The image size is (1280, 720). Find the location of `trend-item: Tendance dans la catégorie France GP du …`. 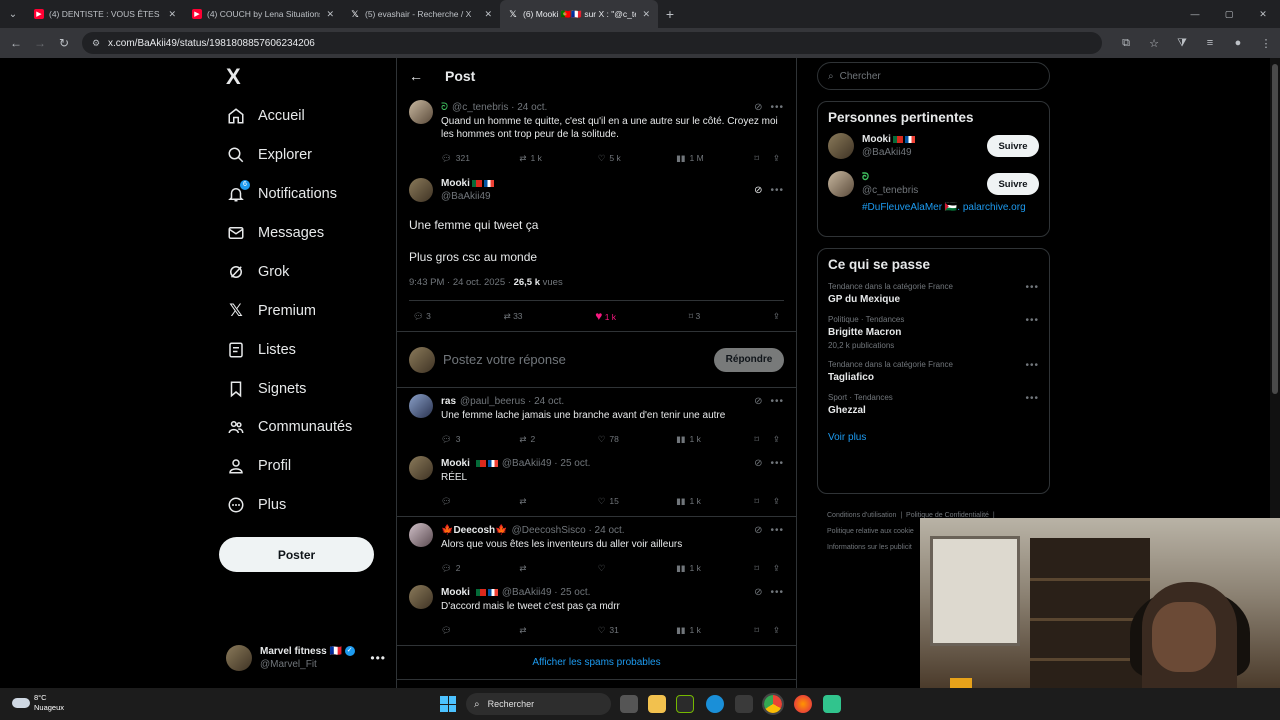

trend-item: Tendance dans la catégorie France GP du … is located at coordinates (933, 293).